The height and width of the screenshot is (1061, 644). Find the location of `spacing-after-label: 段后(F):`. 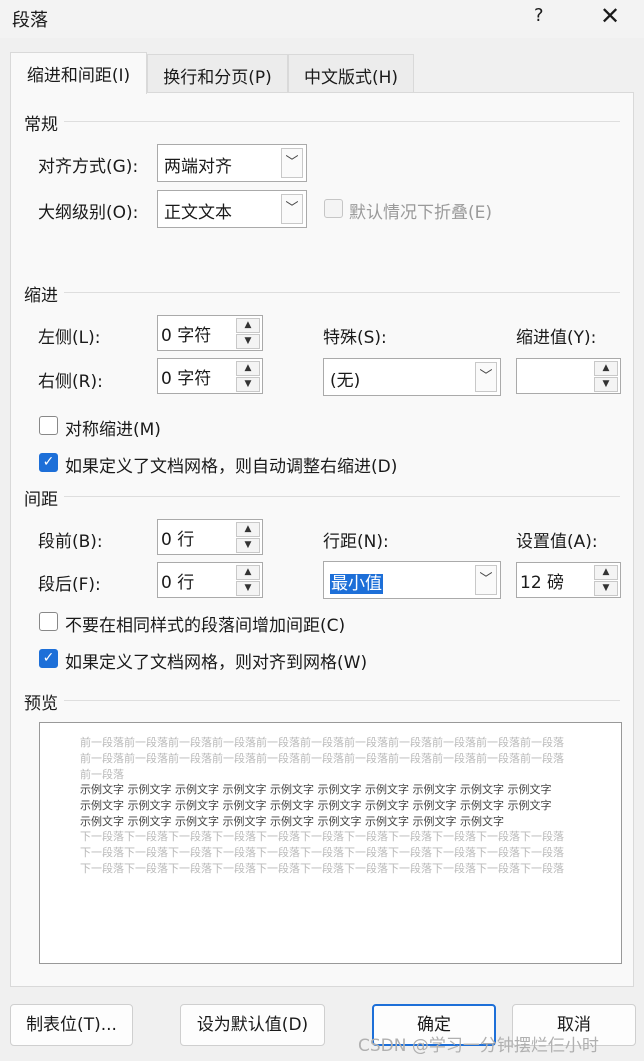

spacing-after-label: 段后(F): is located at coordinates (69, 585).